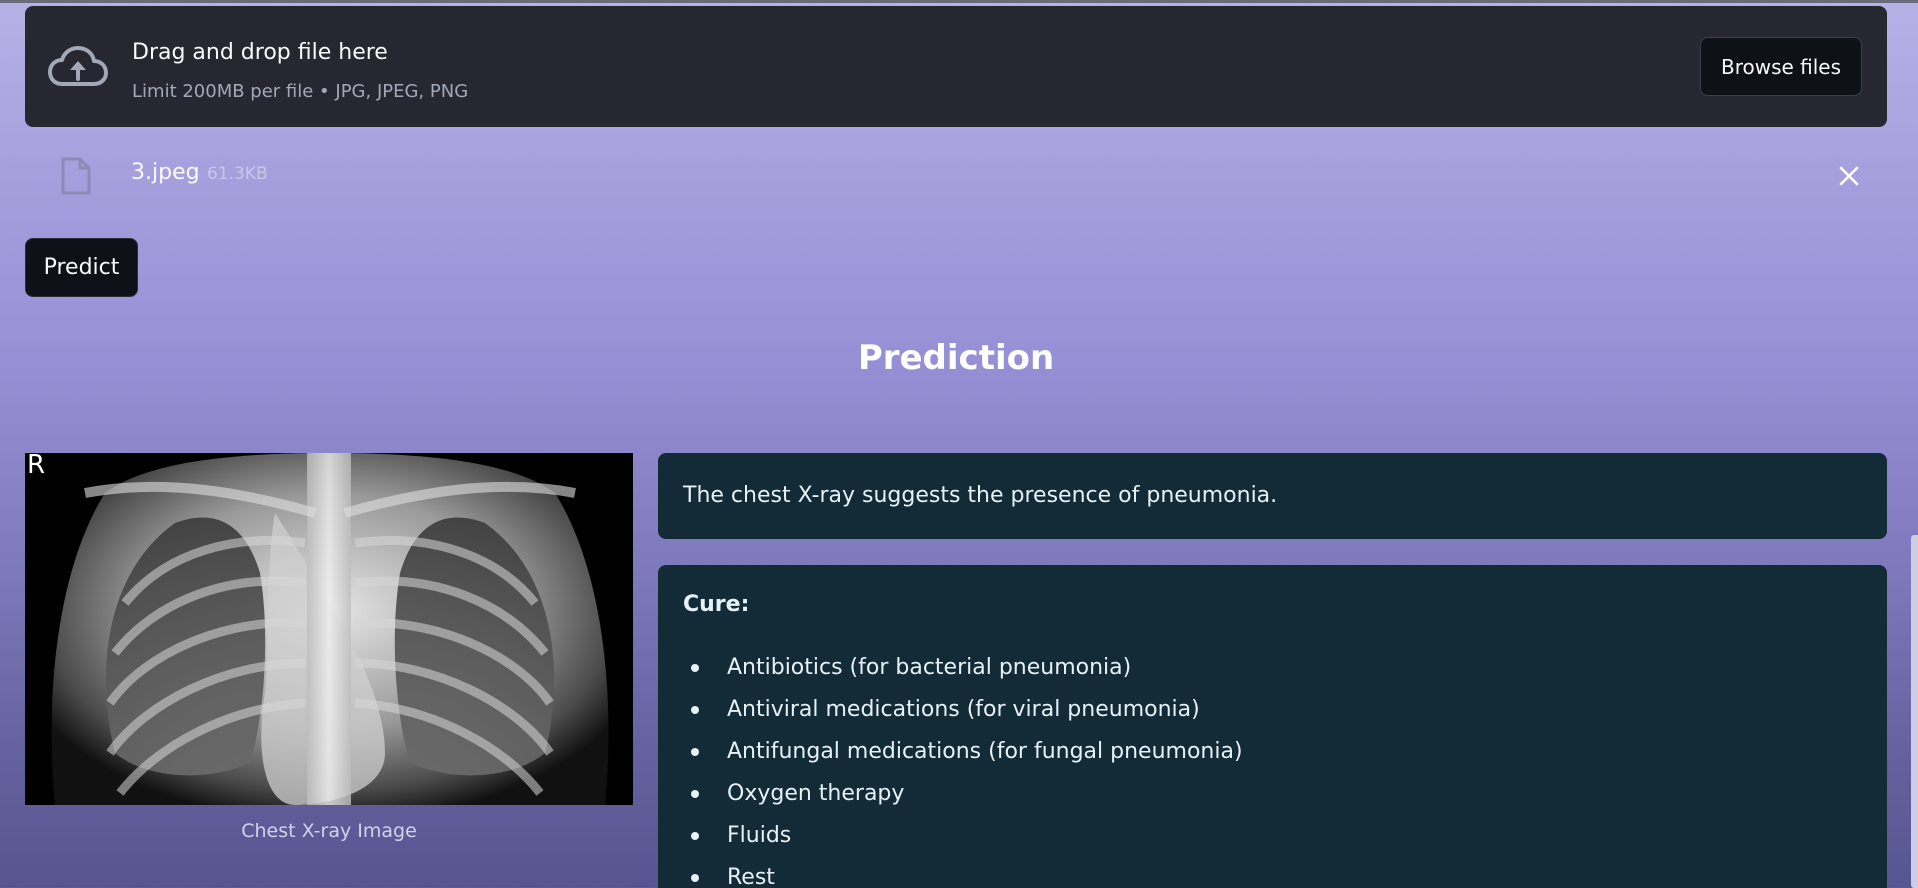 The width and height of the screenshot is (1918, 888). I want to click on dropzone-limits: Limit 200MB per file • JPG, JPEG, PNG, so click(300, 91).